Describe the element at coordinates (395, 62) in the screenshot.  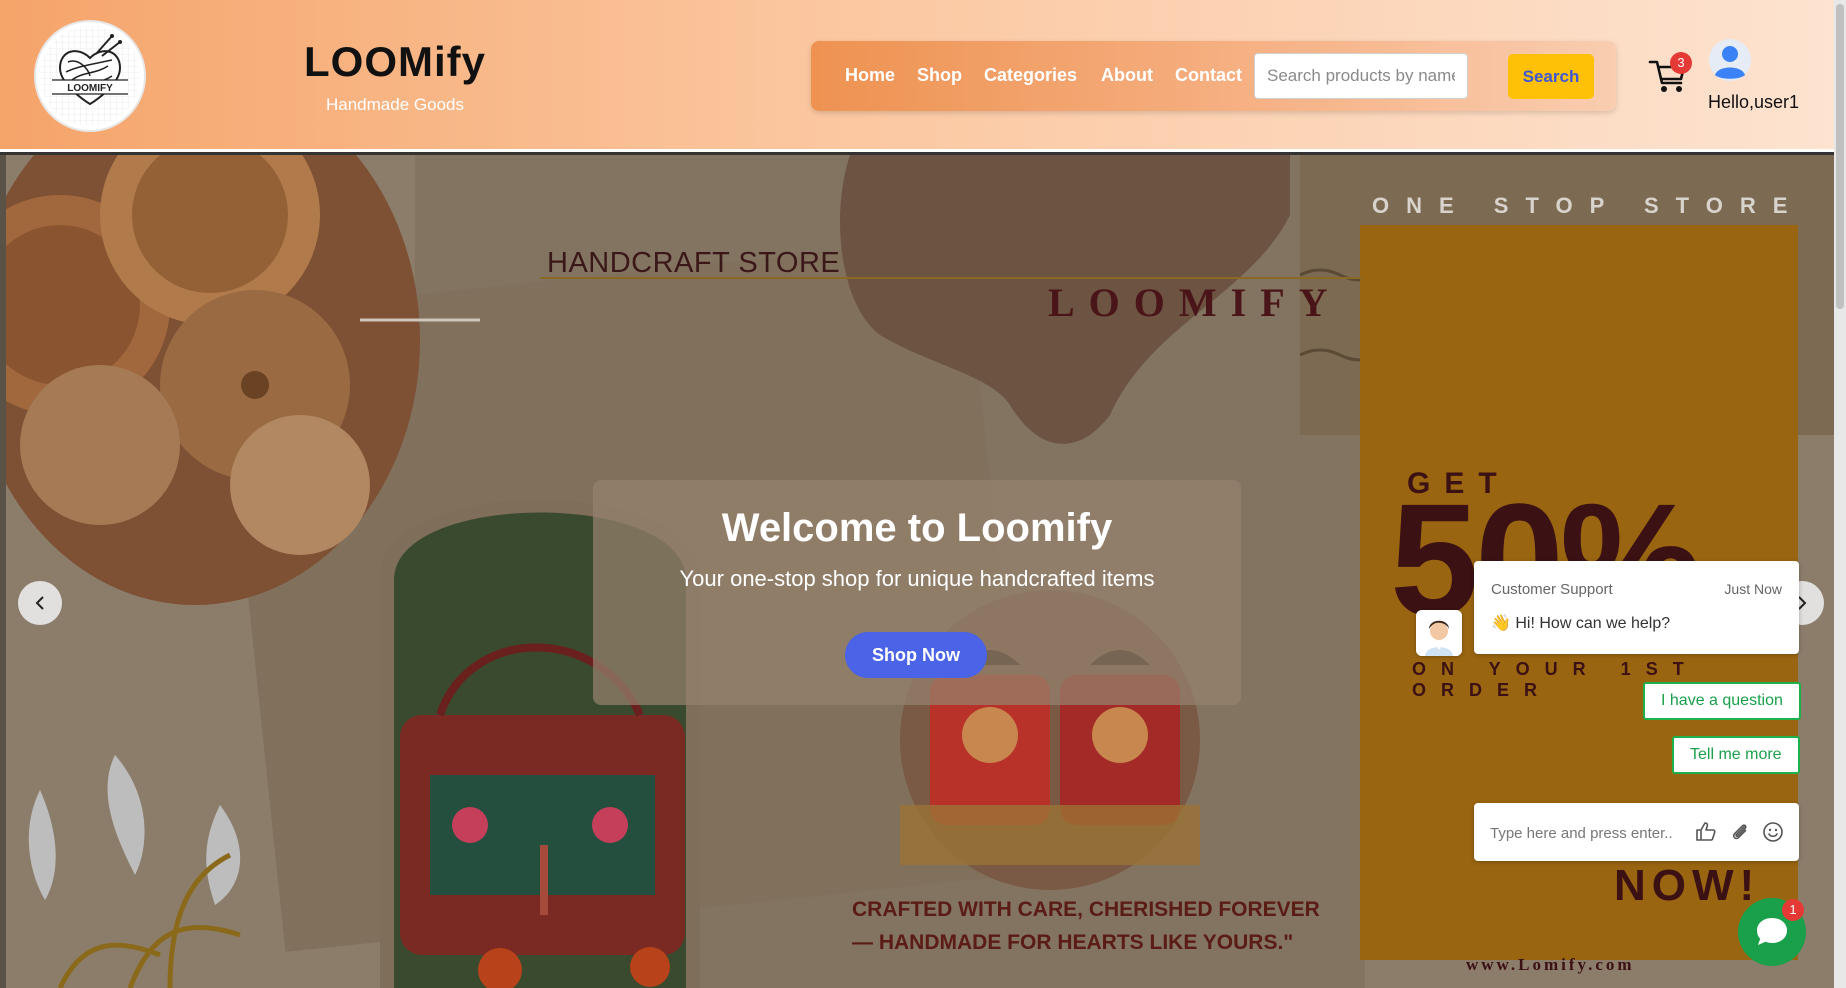
I see `brand-title: LOOMify` at that location.